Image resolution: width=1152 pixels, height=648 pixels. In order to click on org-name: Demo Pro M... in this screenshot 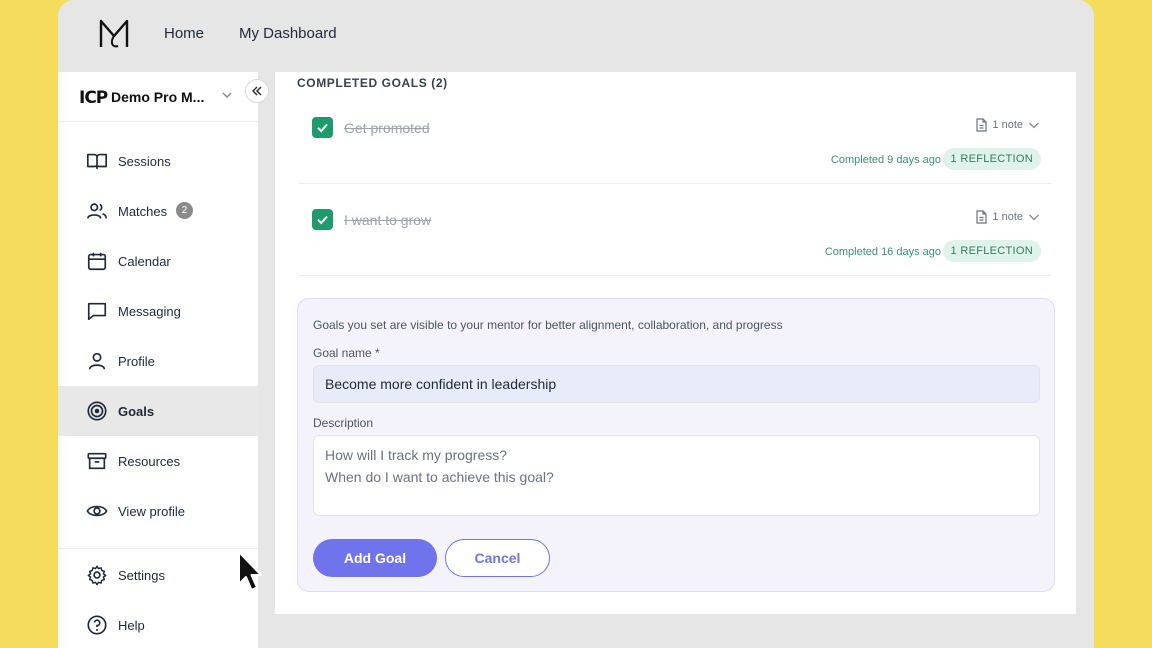, I will do `click(158, 97)`.